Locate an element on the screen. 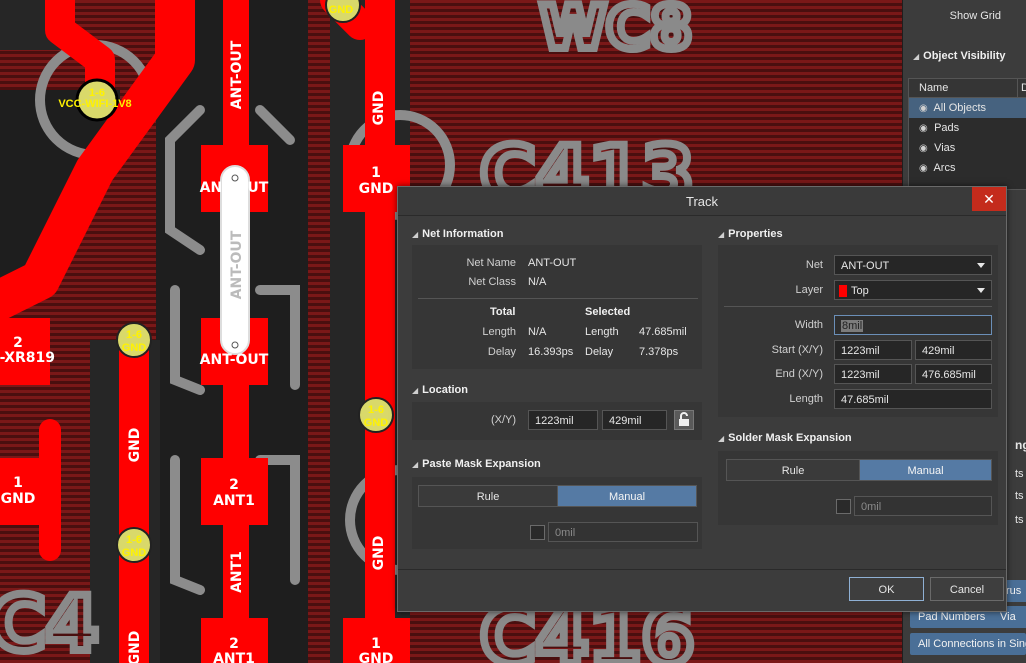  chevron-down-icon is located at coordinates (981, 290).